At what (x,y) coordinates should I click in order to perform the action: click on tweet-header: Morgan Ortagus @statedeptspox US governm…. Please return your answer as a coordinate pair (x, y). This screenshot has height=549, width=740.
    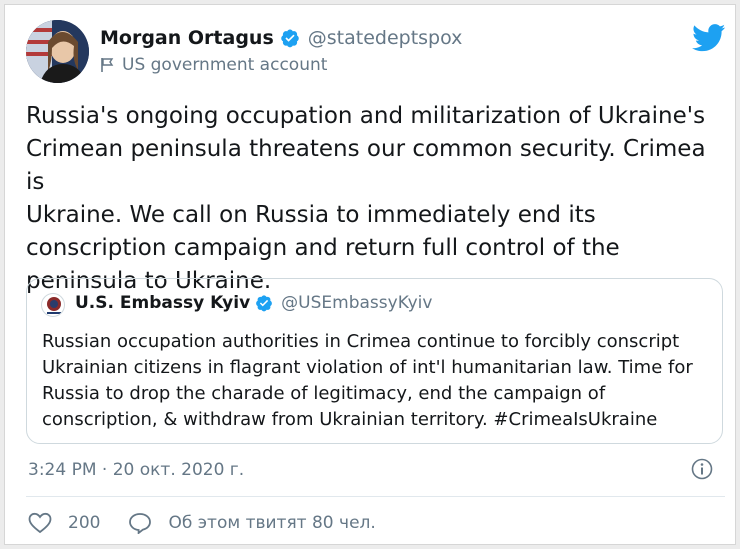
    Looking at the image, I should click on (376, 55).